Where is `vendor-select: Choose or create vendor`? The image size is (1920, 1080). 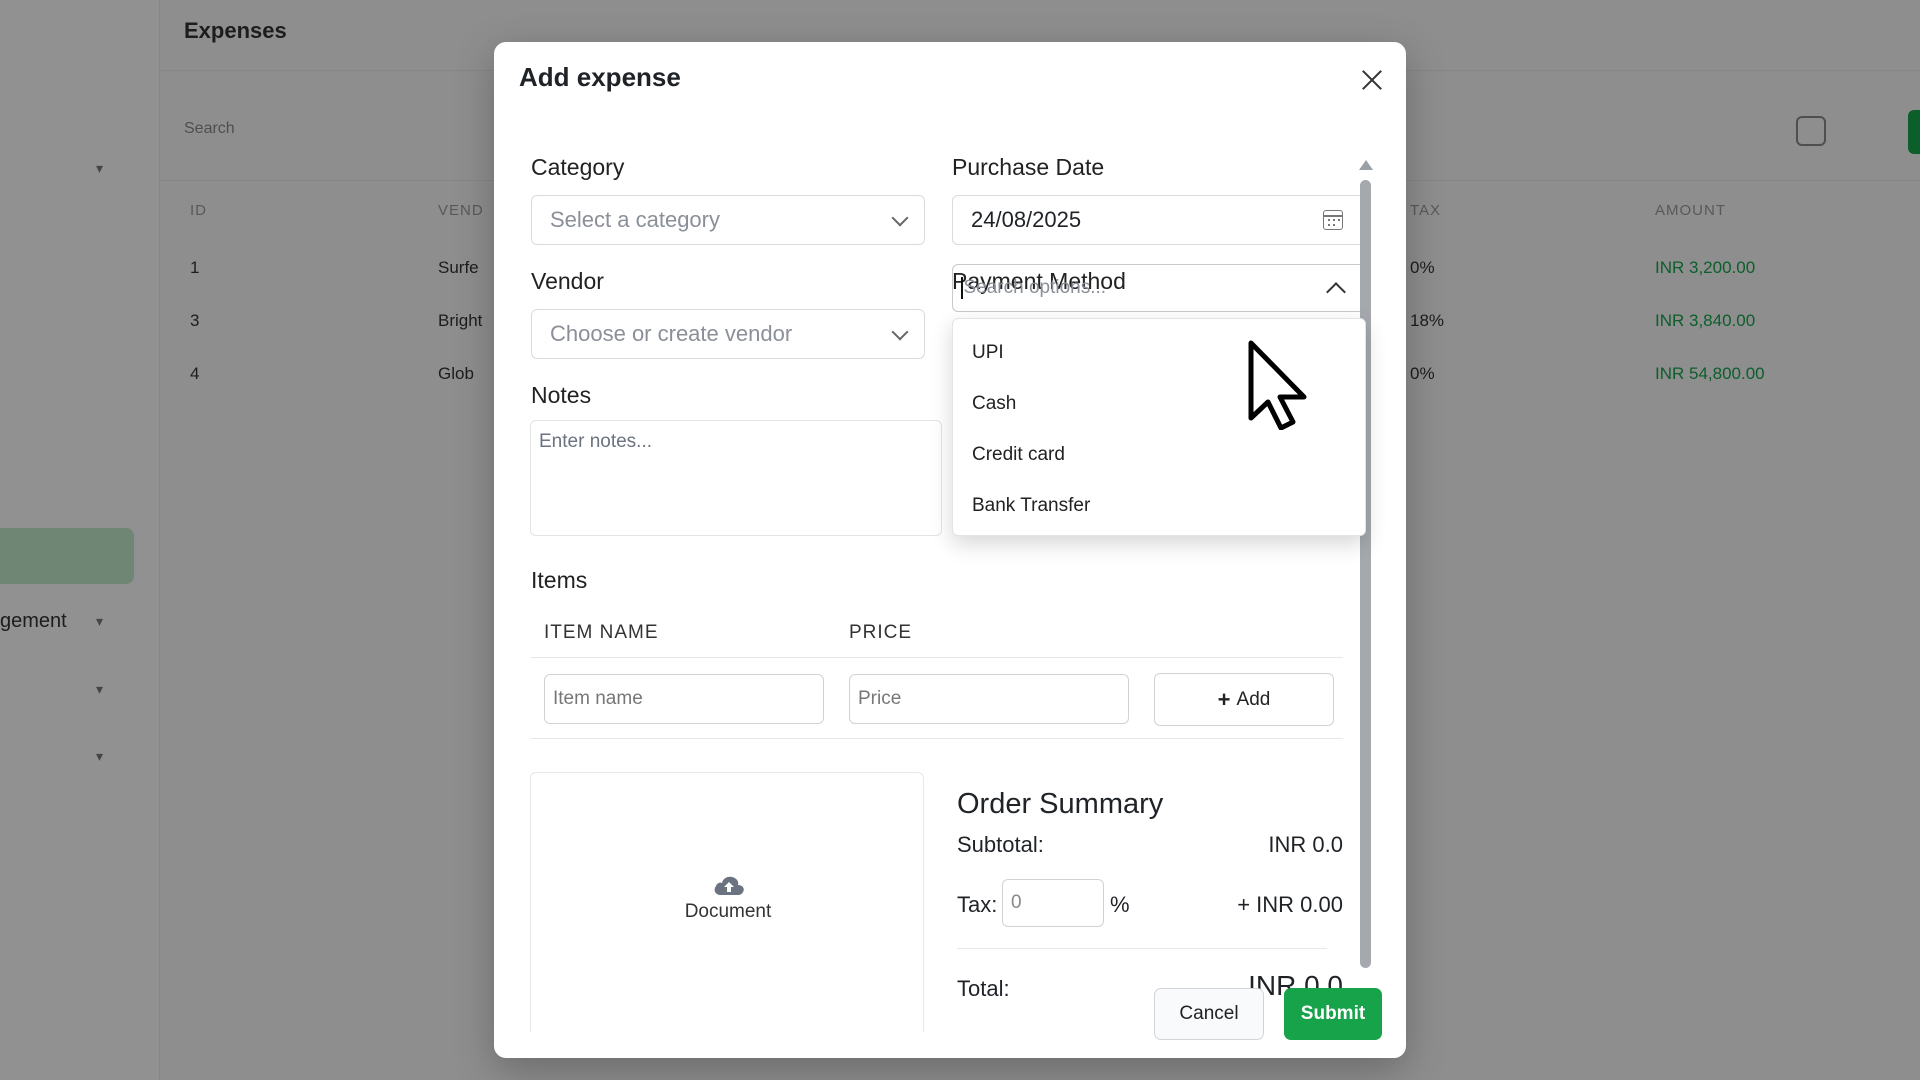
vendor-select: Choose or create vendor is located at coordinates (728, 334).